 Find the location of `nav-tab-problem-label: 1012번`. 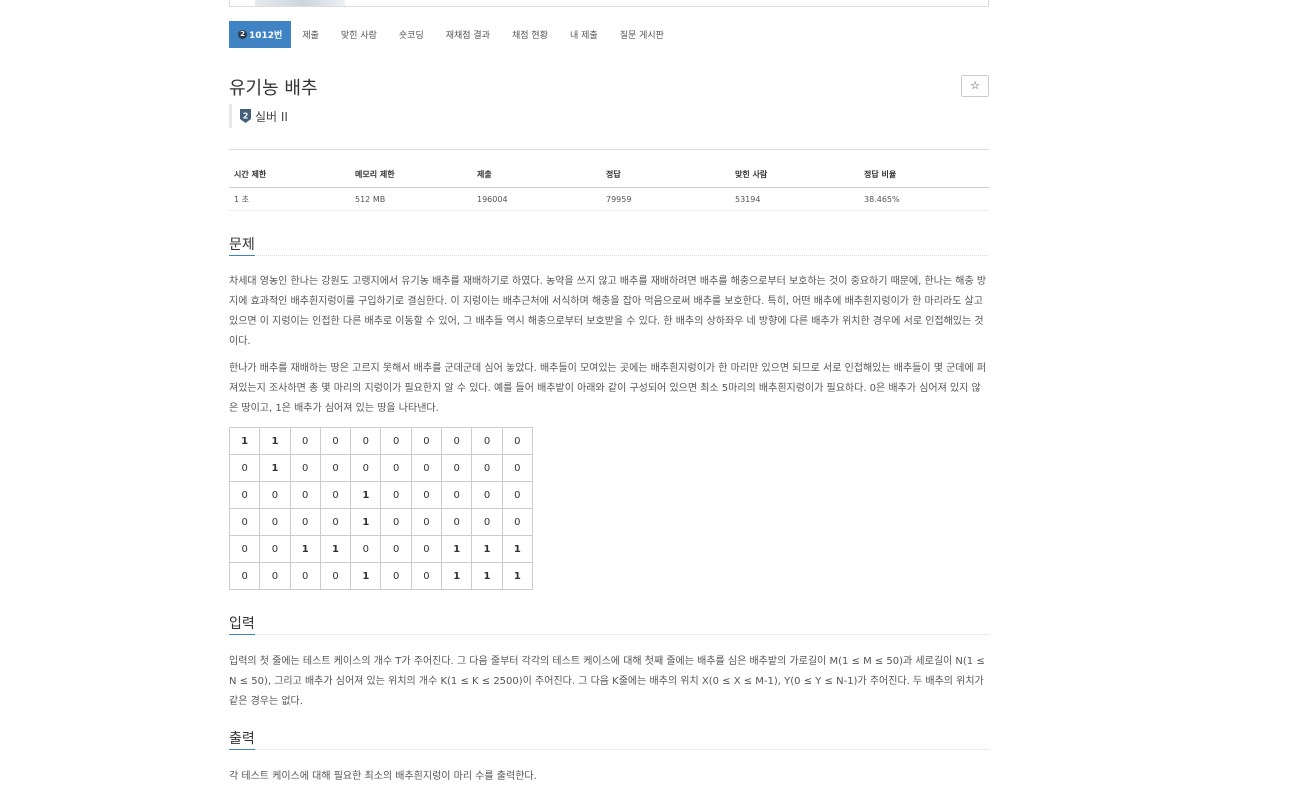

nav-tab-problem-label: 1012번 is located at coordinates (266, 36).